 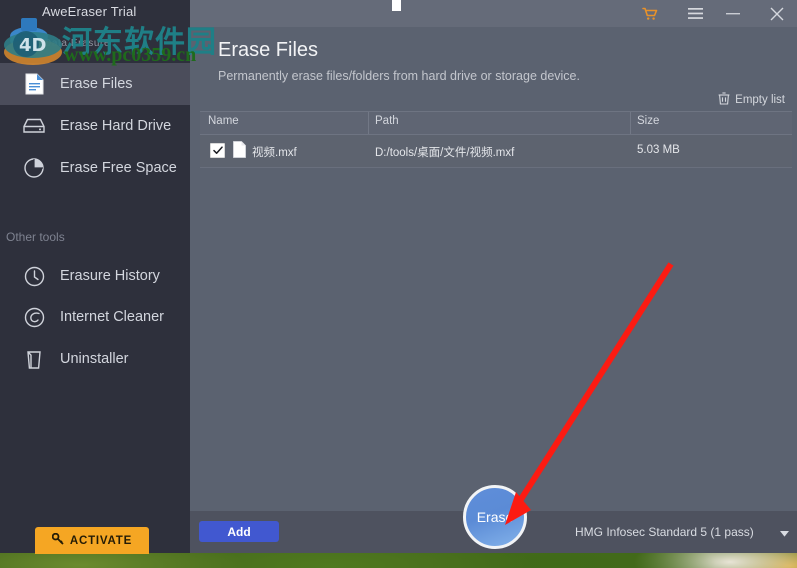 What do you see at coordinates (116, 126) in the screenshot?
I see `sidebar-item-label: Erase Hard Drive` at bounding box center [116, 126].